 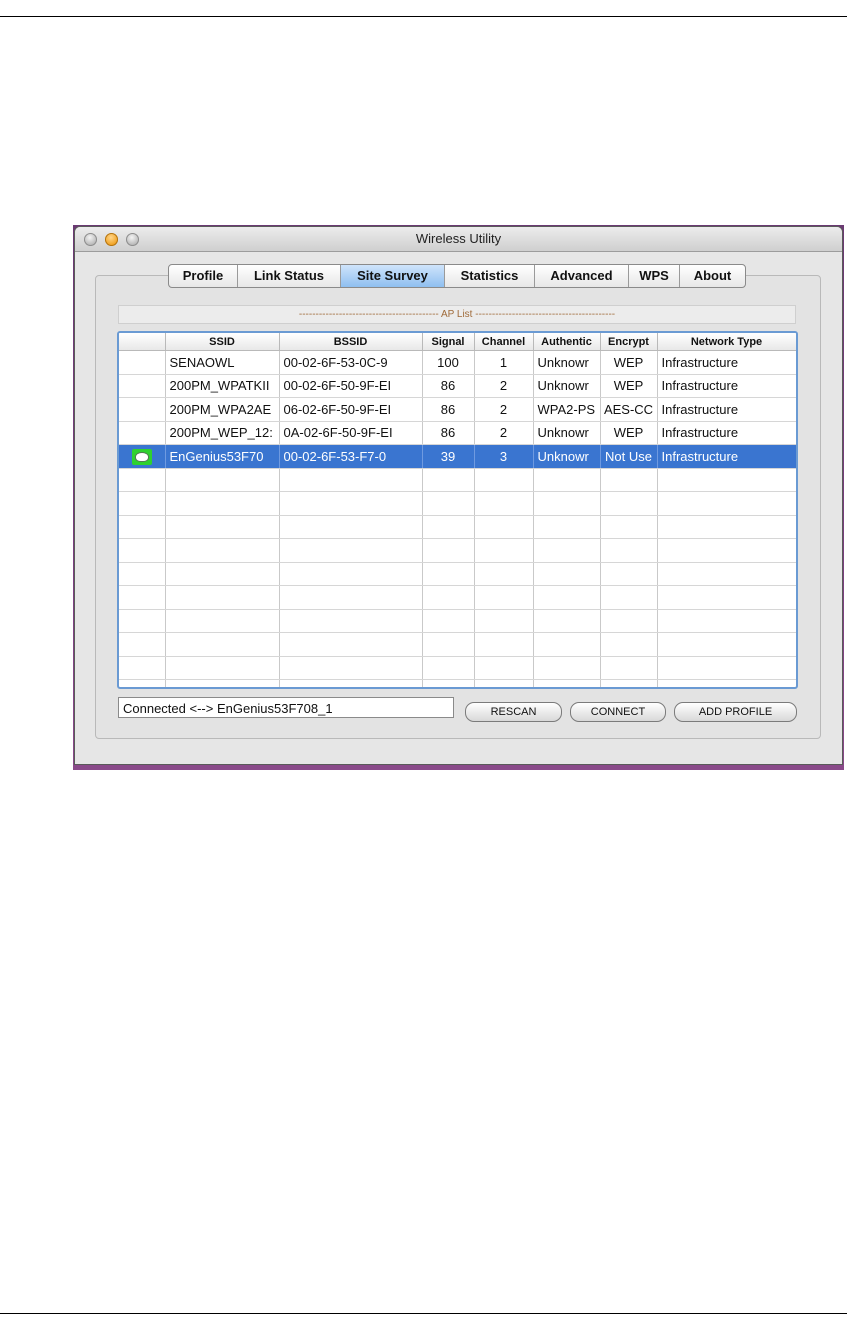 What do you see at coordinates (629, 433) in the screenshot?
I see `cell-encrypt: WEP` at bounding box center [629, 433].